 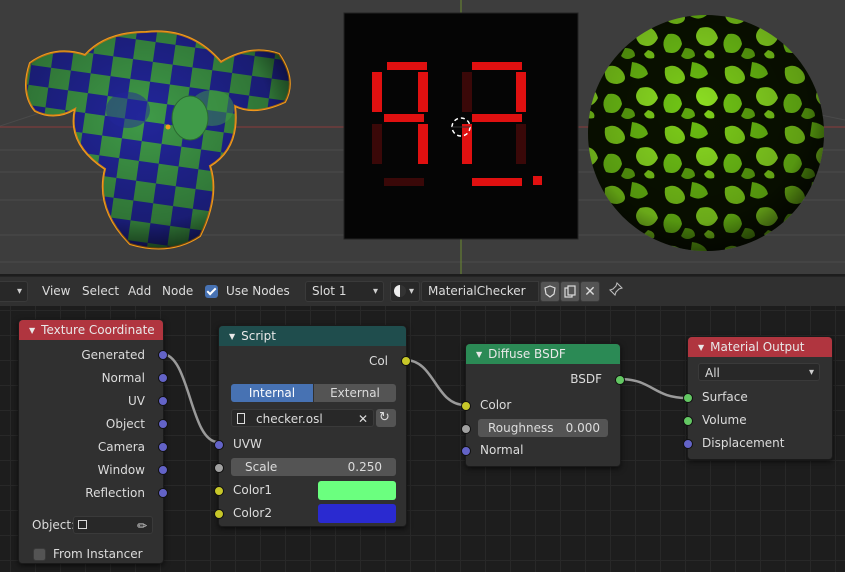 I want to click on displacement-label: Displacement, so click(x=743, y=443).